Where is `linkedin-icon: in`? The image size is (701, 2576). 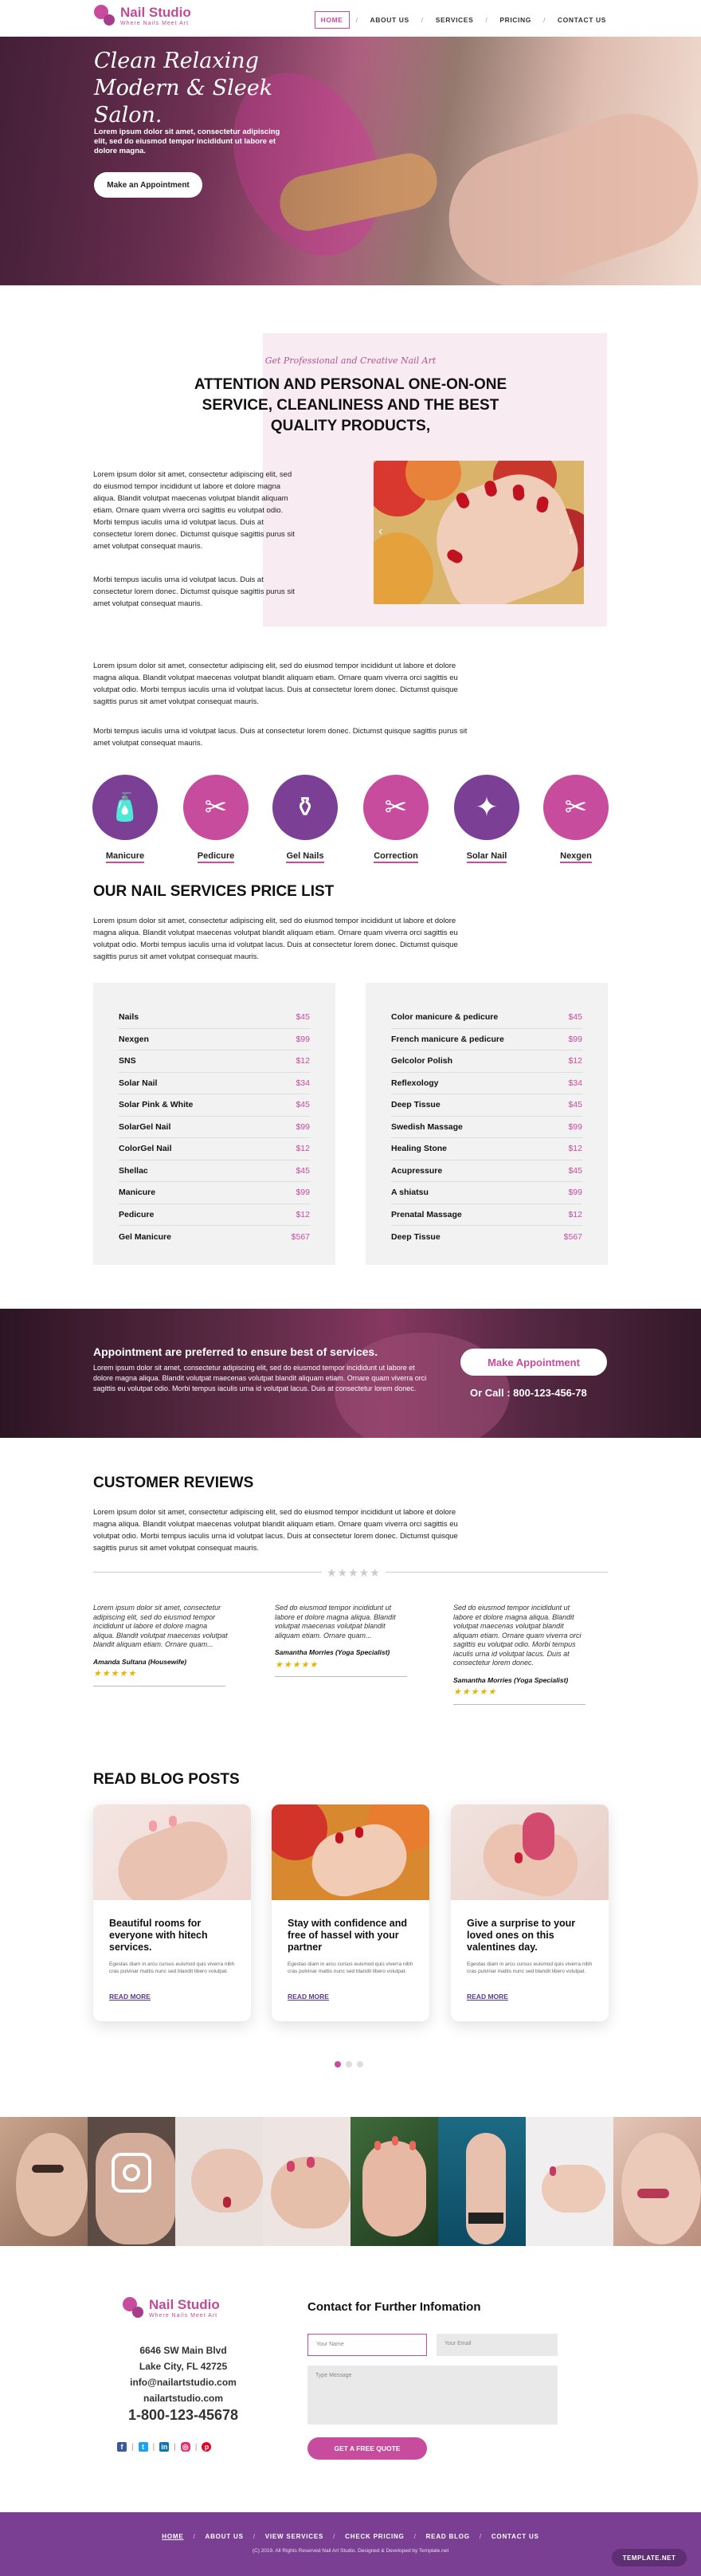 linkedin-icon: in is located at coordinates (164, 2447).